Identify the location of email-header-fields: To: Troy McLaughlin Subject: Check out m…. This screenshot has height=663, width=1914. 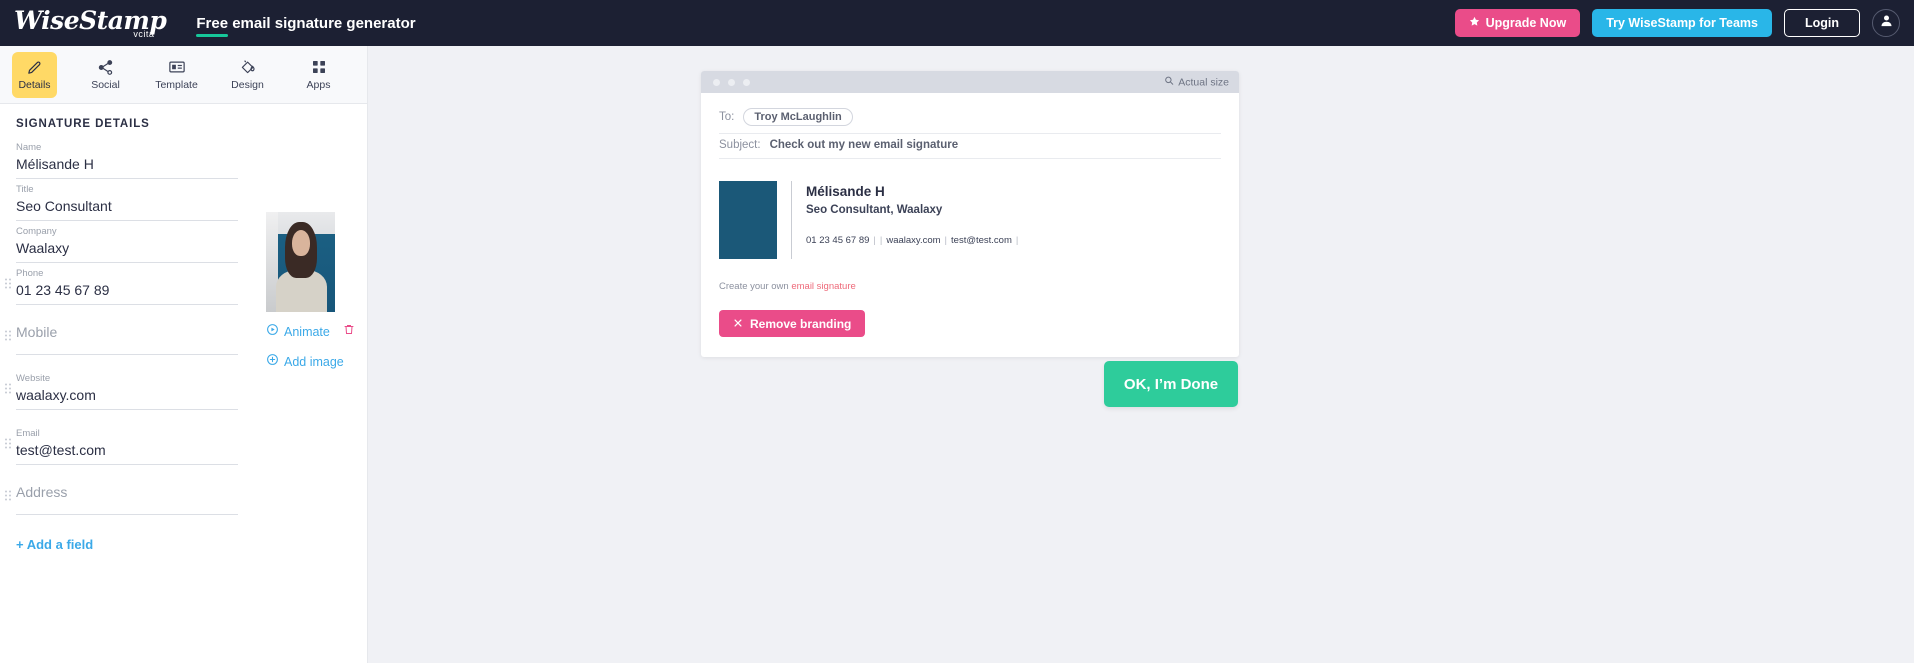
(970, 126).